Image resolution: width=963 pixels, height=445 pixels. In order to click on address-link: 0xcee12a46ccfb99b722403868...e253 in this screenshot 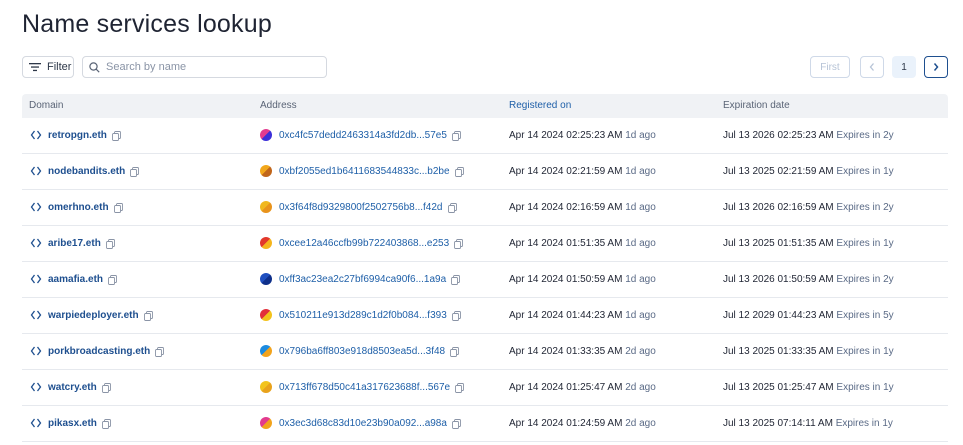, I will do `click(364, 243)`.